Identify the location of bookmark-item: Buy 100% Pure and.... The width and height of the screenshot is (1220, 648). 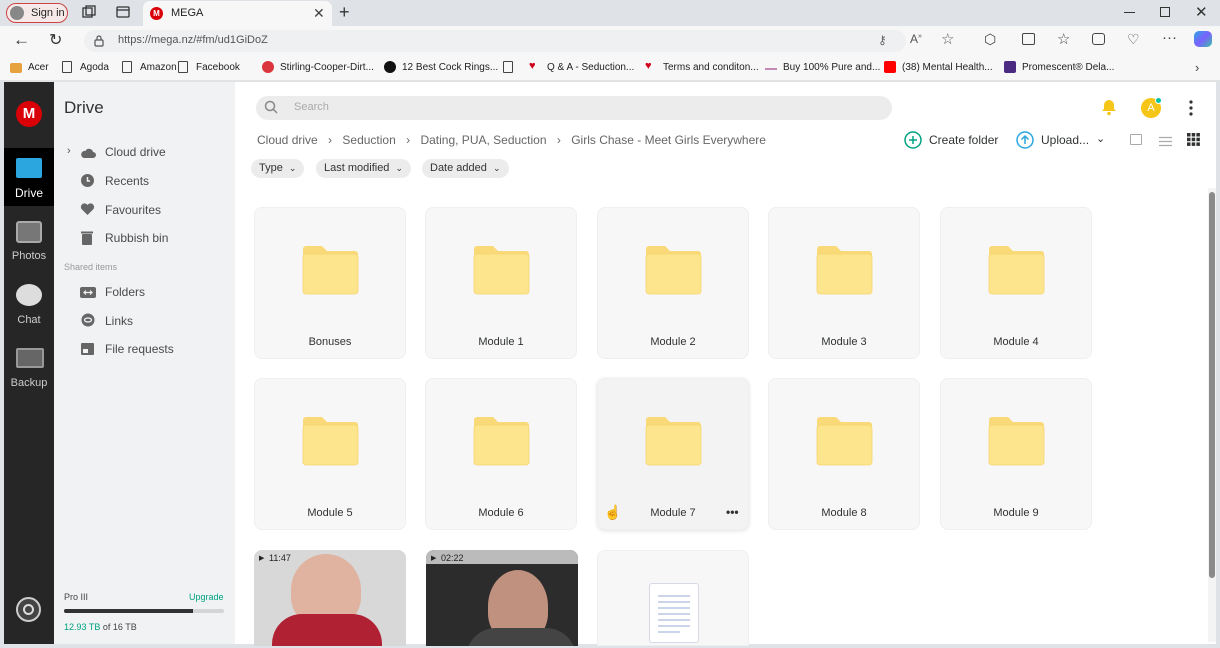
(831, 67).